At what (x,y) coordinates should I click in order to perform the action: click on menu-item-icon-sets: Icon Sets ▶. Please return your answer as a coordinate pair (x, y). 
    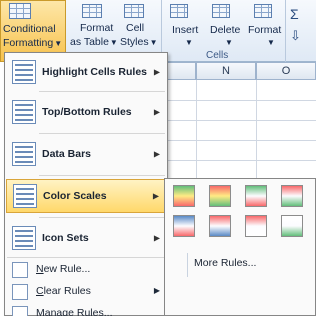
    Looking at the image, I should click on (86, 238).